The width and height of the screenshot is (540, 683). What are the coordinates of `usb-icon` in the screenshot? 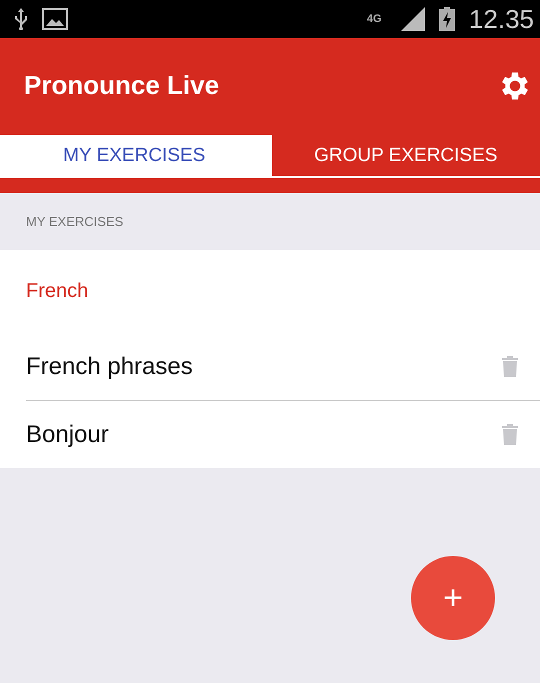 It's located at (21, 19).